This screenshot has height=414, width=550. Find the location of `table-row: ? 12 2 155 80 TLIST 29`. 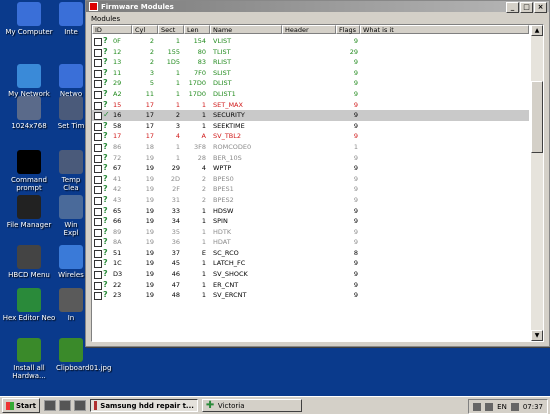

table-row: ? 12 2 155 80 TLIST 29 is located at coordinates (310, 52).